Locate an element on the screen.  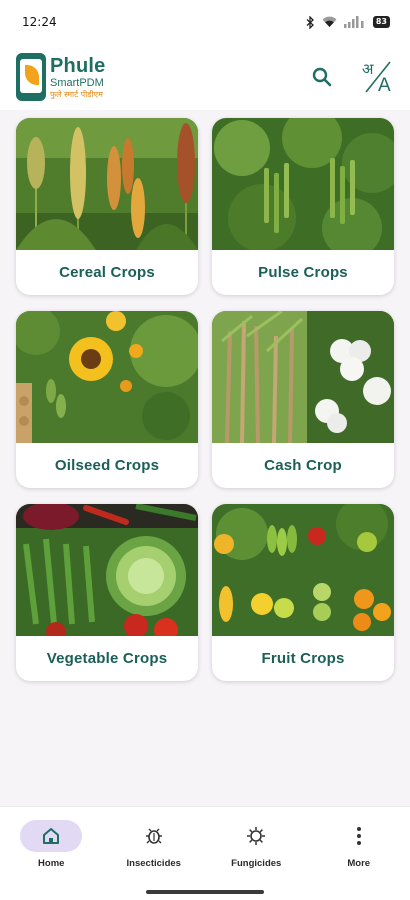
vegetable-crops-image is located at coordinates (107, 570).